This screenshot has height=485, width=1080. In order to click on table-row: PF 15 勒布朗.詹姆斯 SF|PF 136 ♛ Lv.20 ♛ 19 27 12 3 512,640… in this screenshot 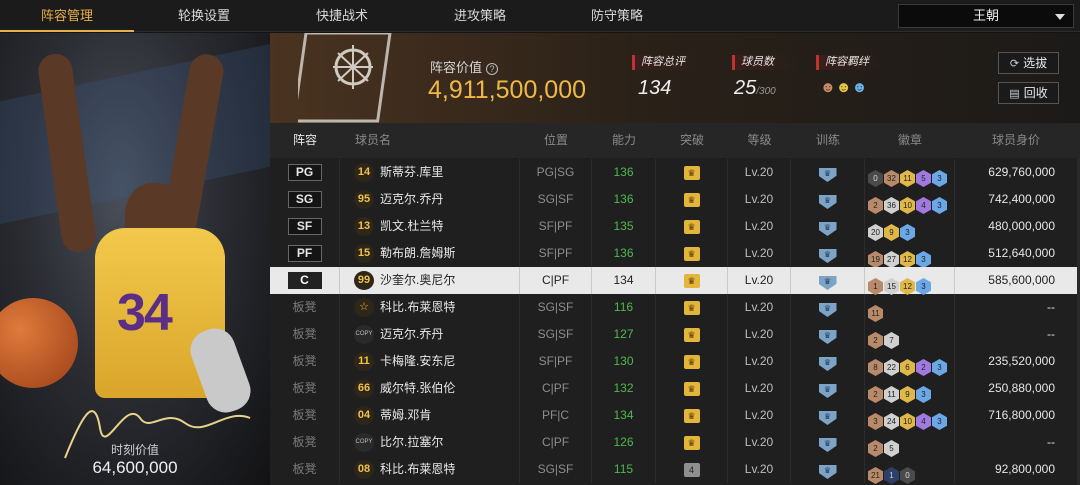, I will do `click(673, 254)`.